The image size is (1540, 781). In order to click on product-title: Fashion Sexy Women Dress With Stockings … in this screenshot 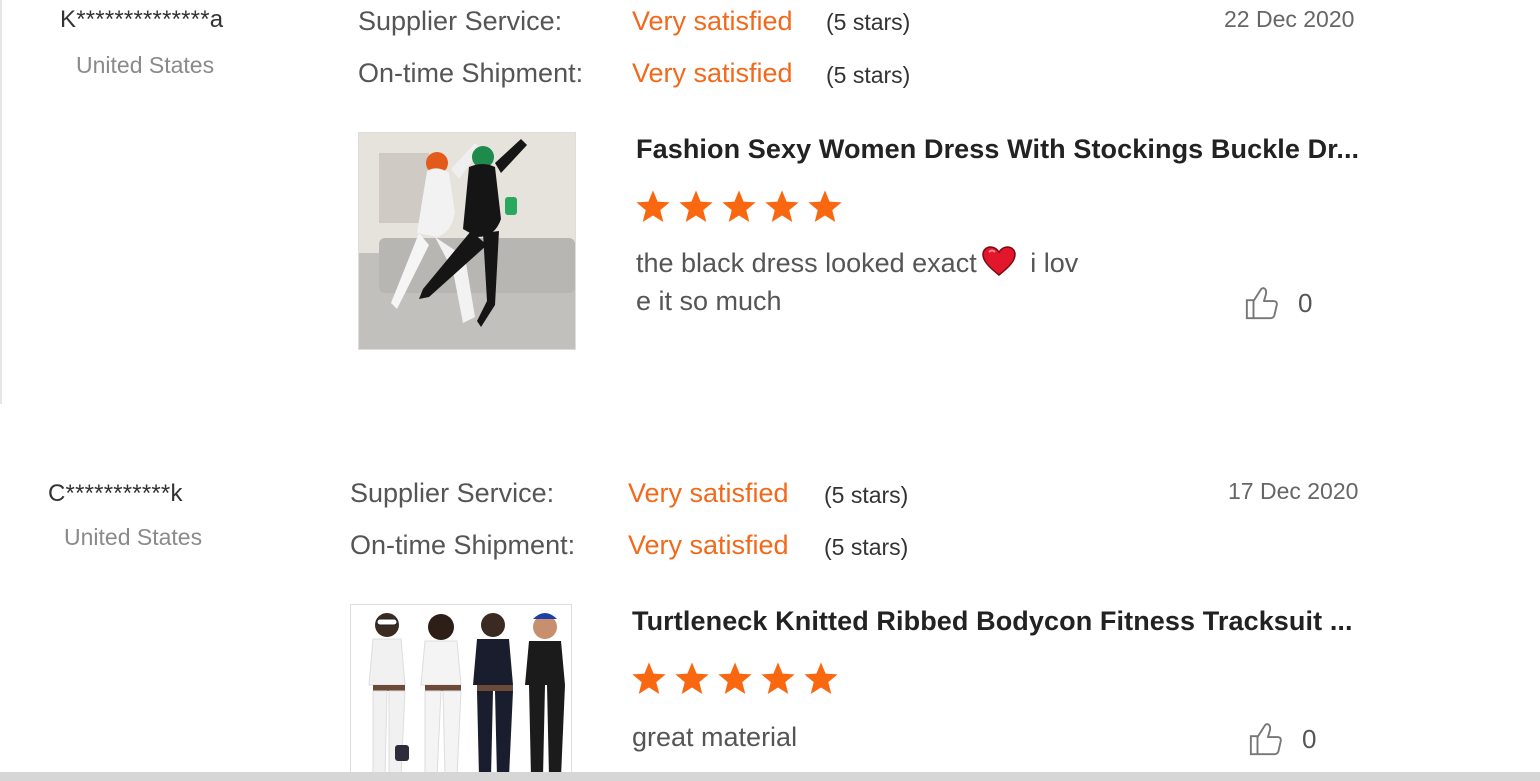, I will do `click(997, 149)`.